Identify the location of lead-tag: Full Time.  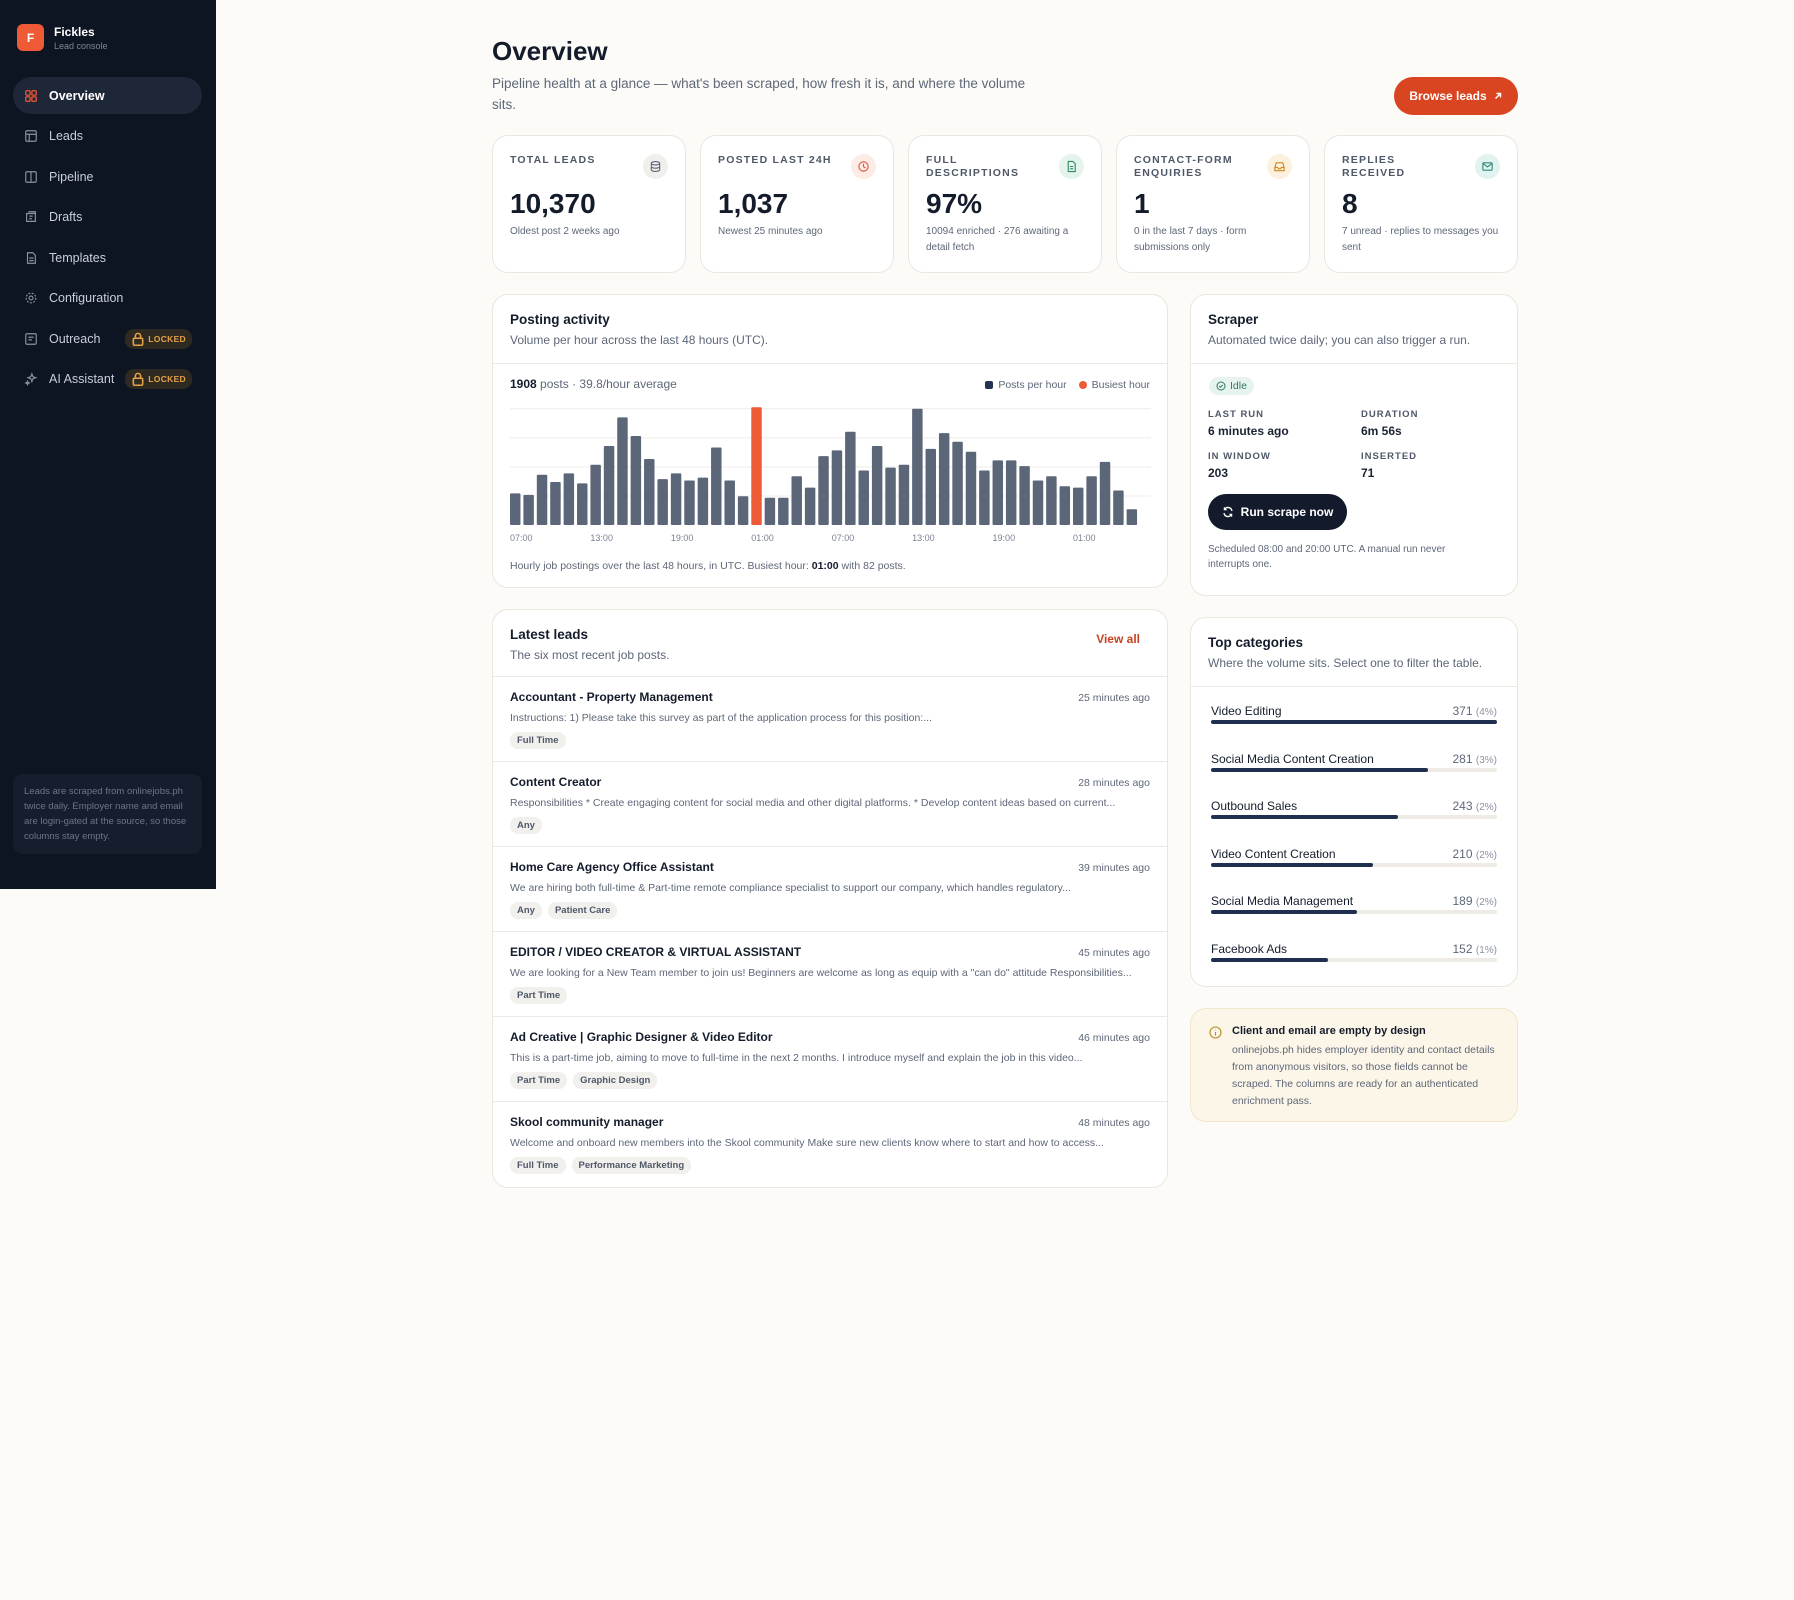
(538, 1165).